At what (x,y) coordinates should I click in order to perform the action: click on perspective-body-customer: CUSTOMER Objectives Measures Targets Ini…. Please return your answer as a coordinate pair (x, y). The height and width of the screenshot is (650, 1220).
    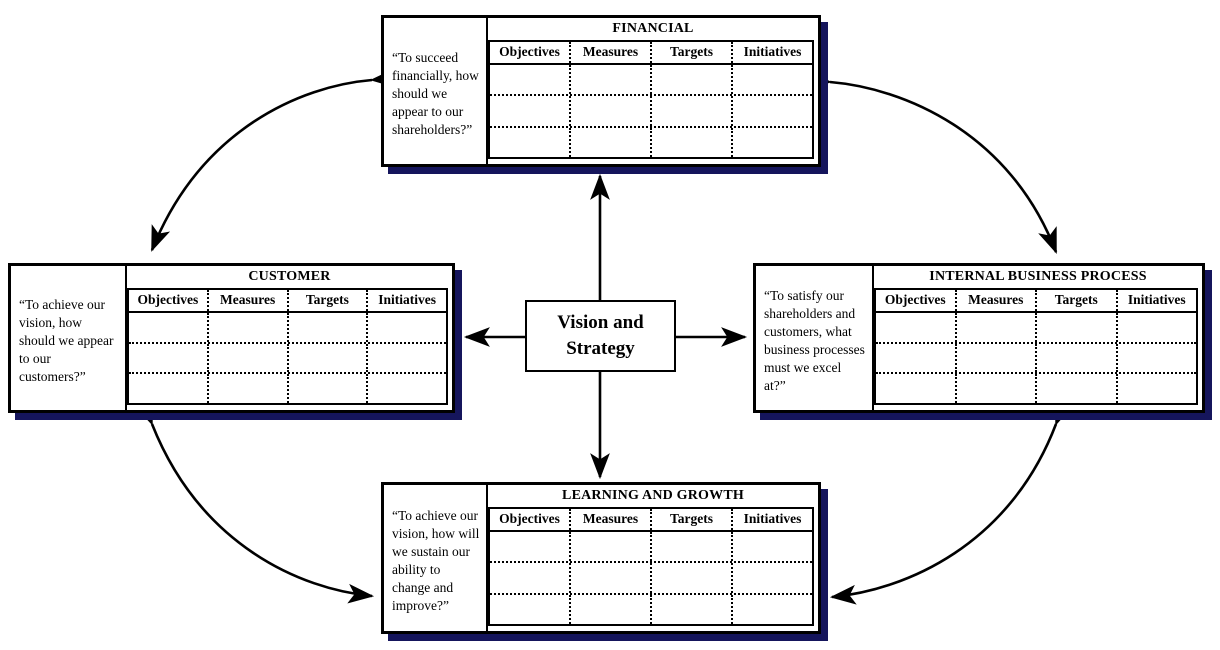
    Looking at the image, I should click on (289, 338).